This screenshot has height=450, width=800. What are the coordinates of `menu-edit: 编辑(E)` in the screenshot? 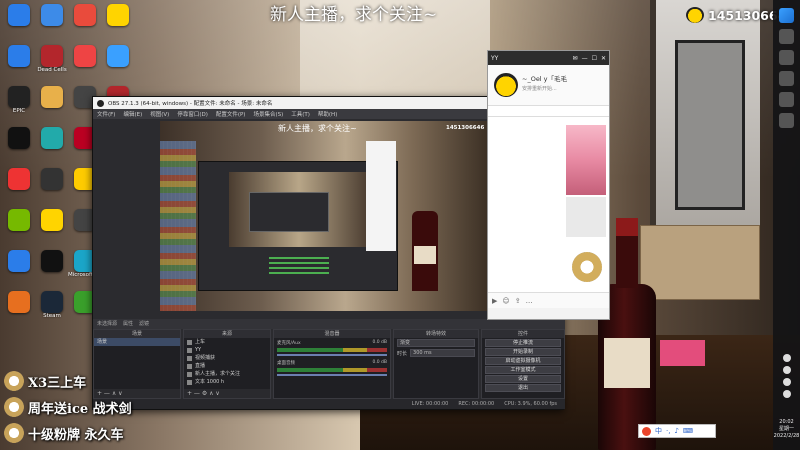 It's located at (132, 114).